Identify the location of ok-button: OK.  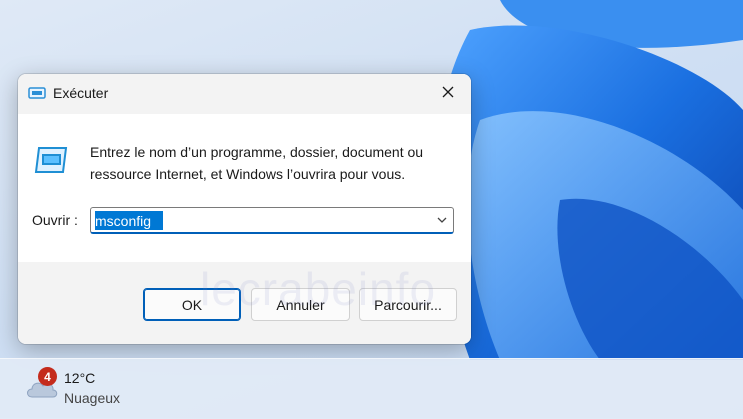
(192, 304).